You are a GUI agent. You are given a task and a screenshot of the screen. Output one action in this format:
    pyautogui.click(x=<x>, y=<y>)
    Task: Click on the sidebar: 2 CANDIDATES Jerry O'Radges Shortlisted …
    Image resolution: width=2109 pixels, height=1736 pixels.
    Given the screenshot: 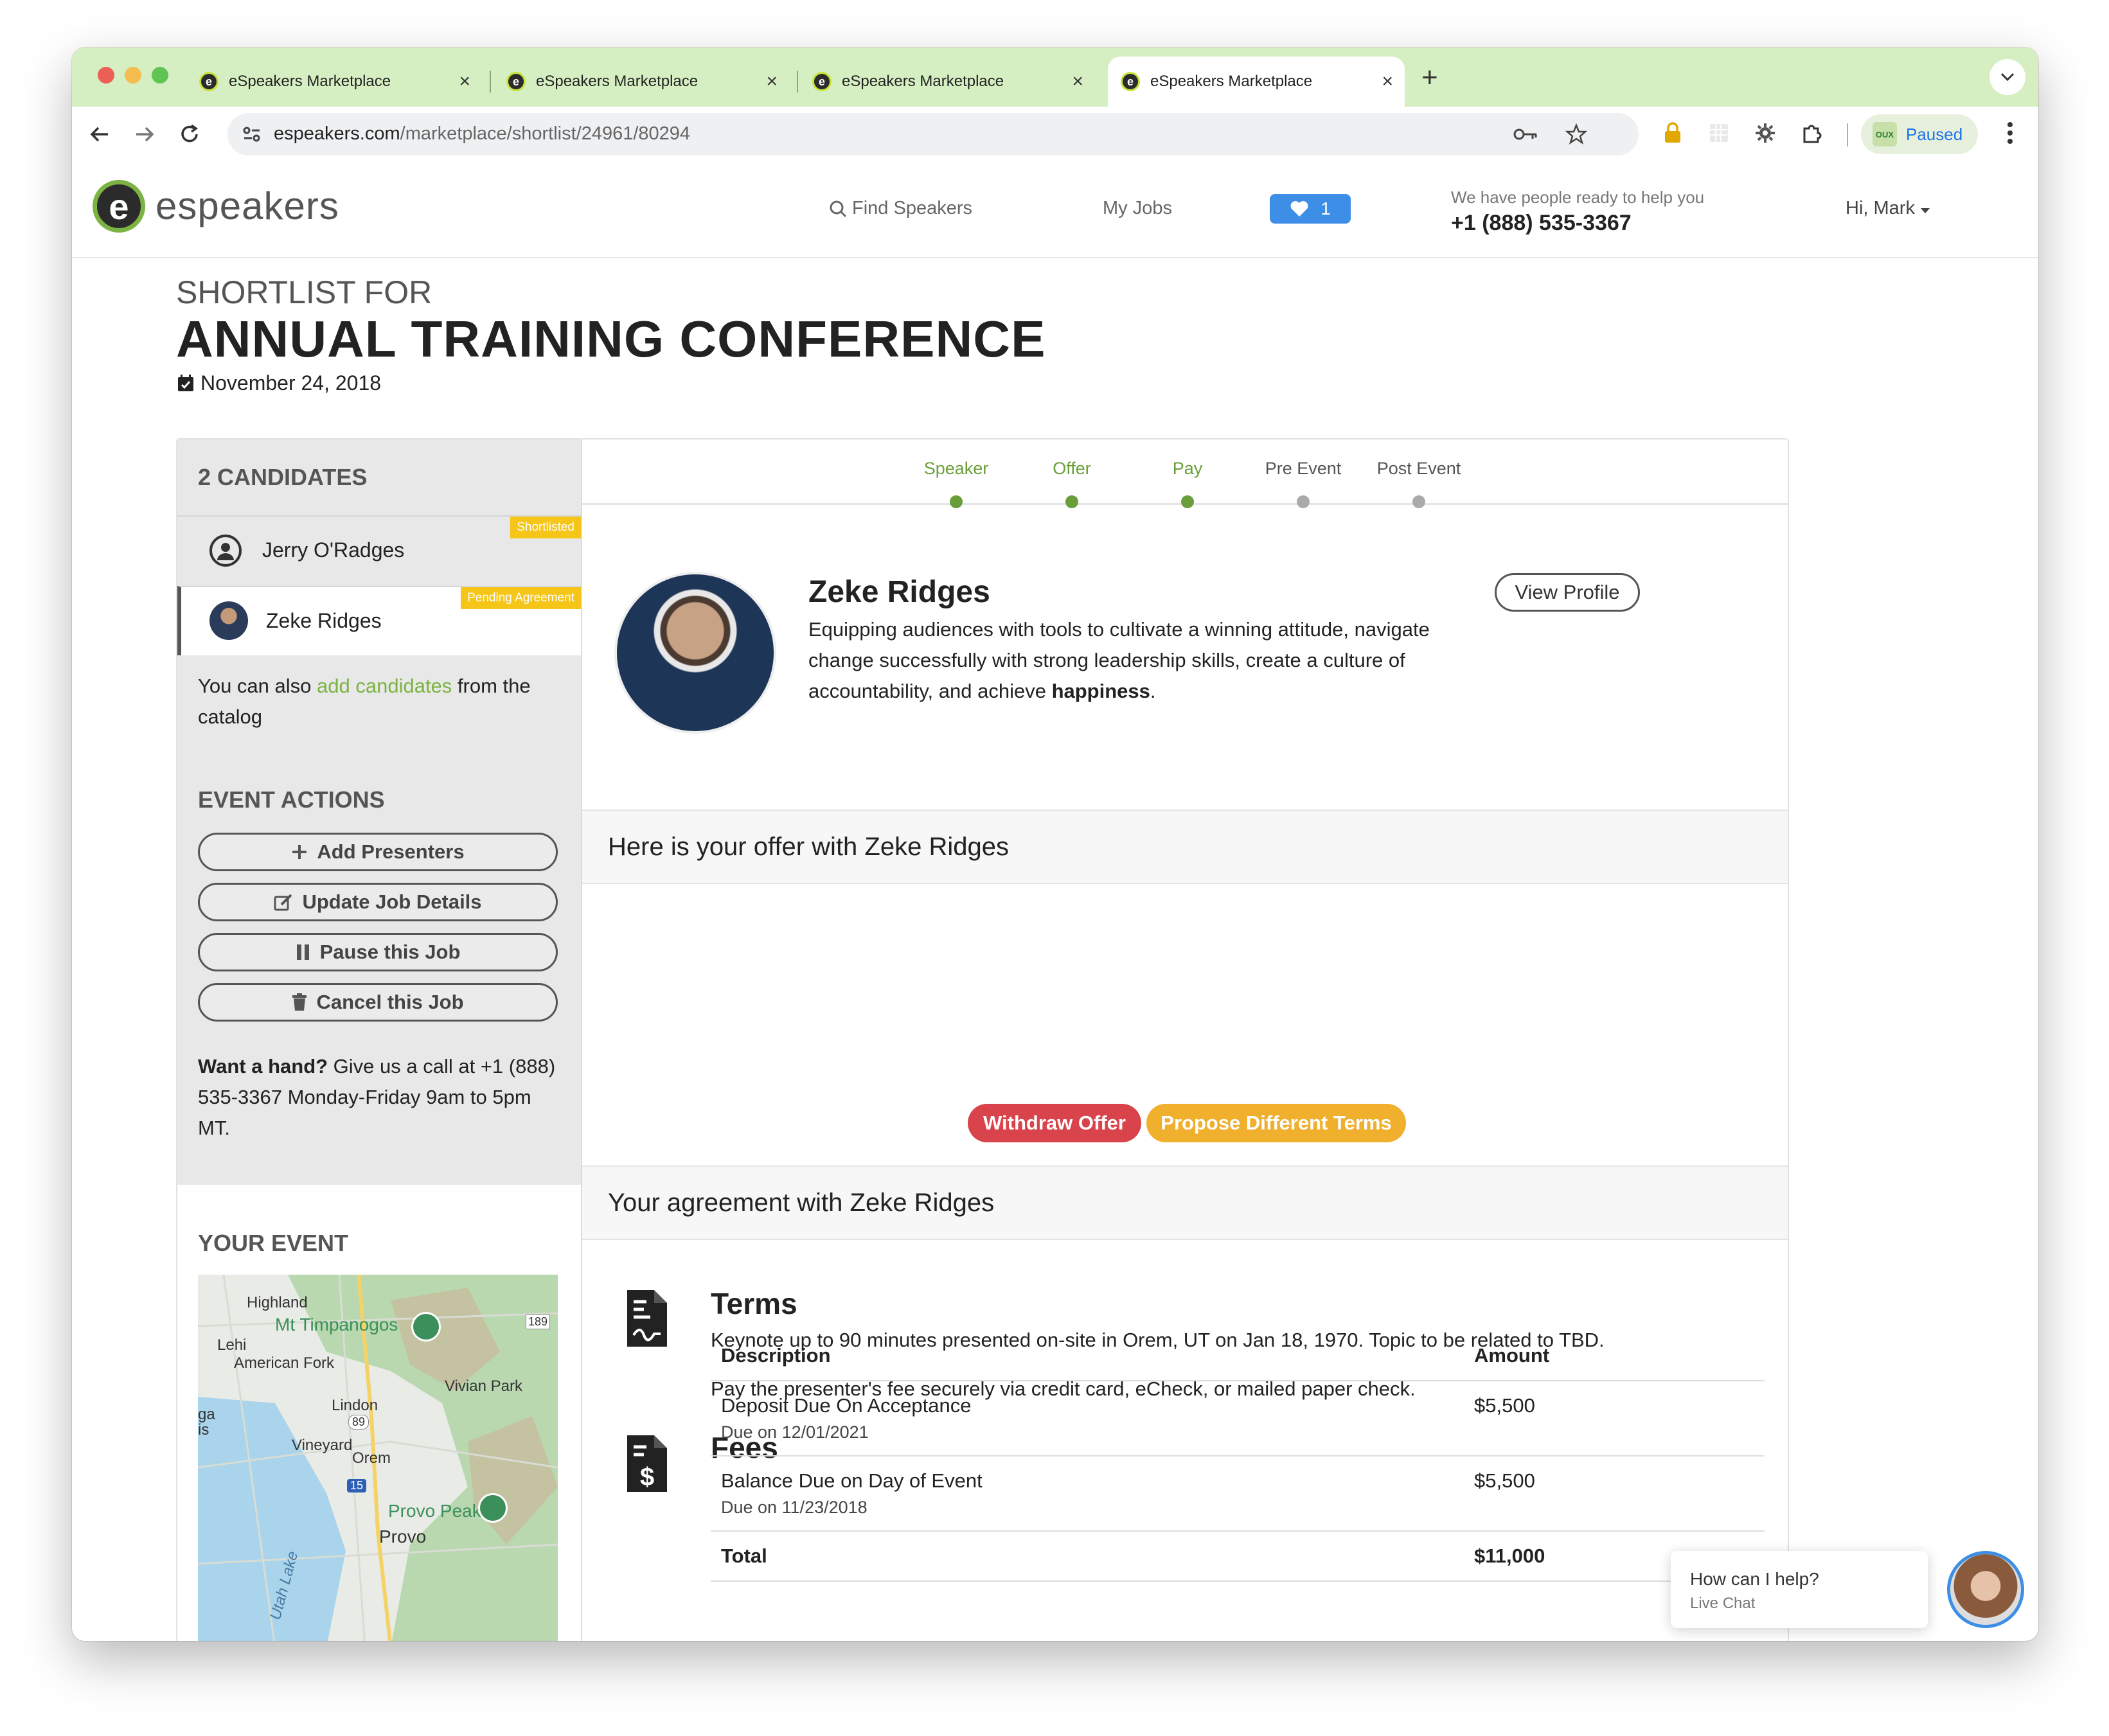 What is the action you would take?
    pyautogui.click(x=379, y=1040)
    